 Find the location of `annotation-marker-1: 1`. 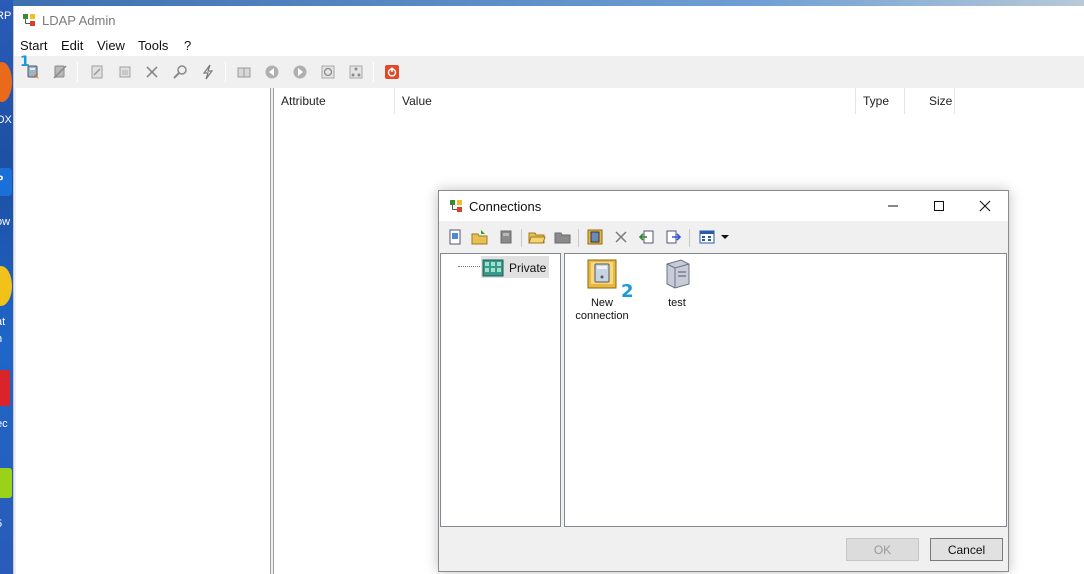

annotation-marker-1: 1 is located at coordinates (25, 62).